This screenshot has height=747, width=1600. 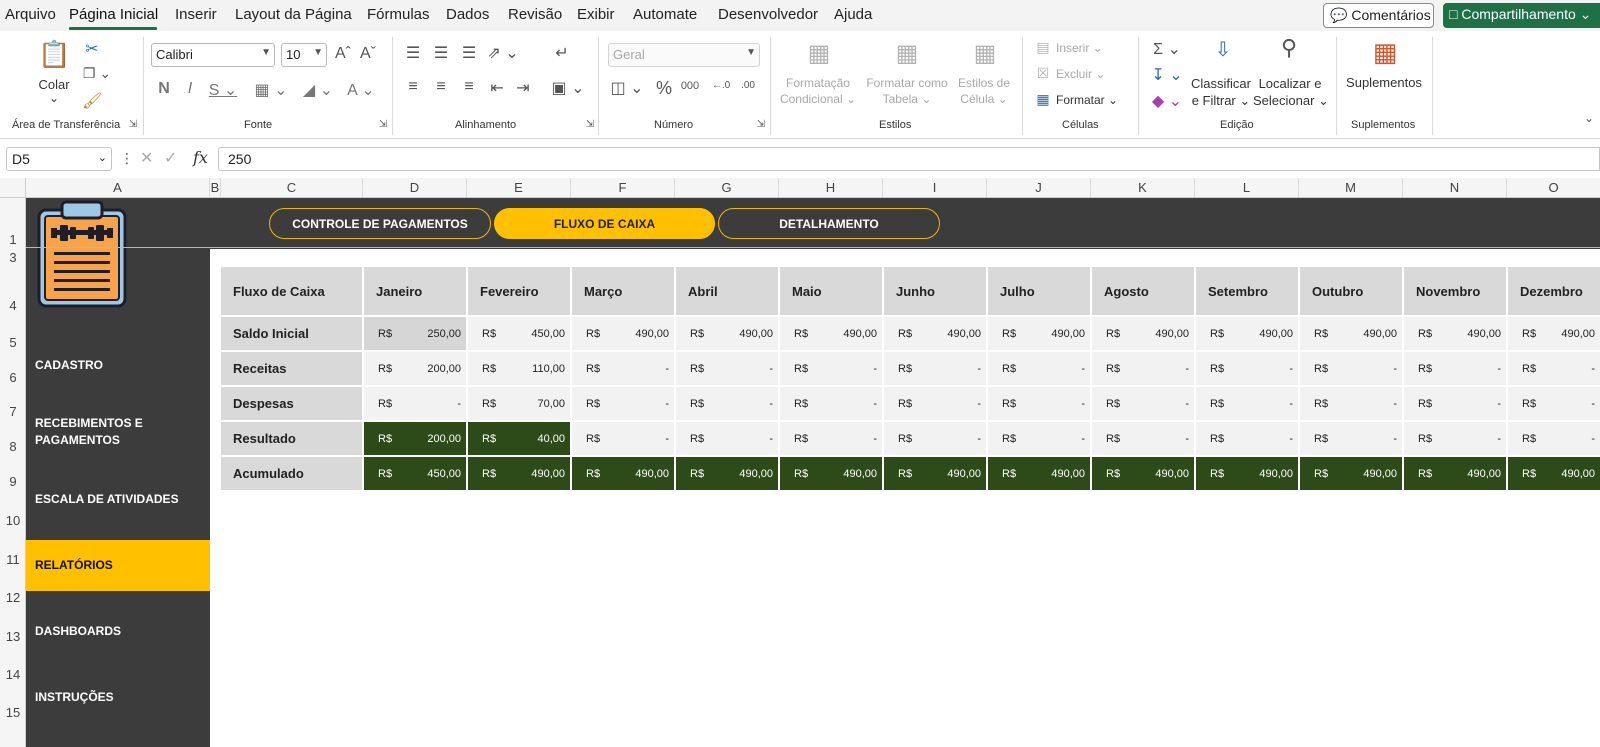 What do you see at coordinates (343, 54) in the screenshot?
I see `increase-font-icon: Aˆ` at bounding box center [343, 54].